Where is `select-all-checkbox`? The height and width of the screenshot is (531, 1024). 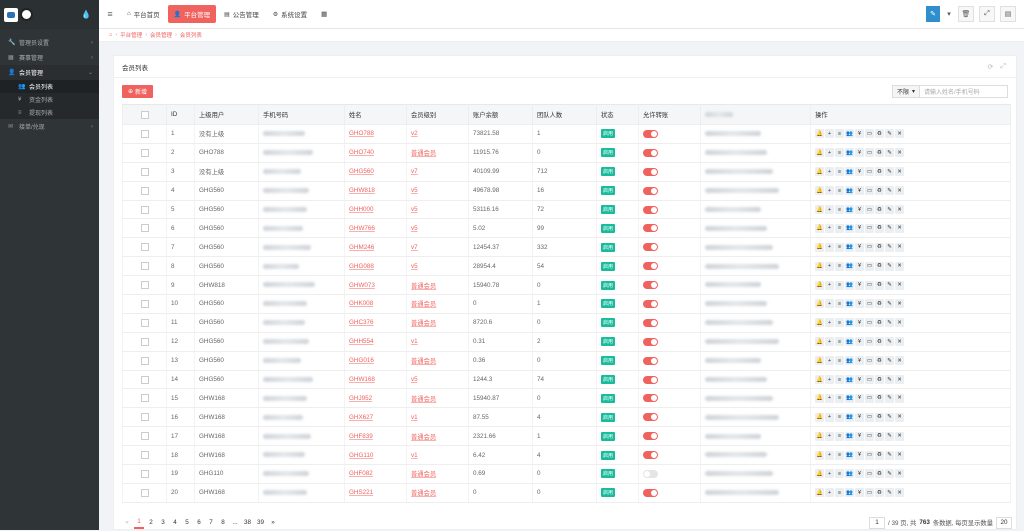 select-all-checkbox is located at coordinates (144, 114).